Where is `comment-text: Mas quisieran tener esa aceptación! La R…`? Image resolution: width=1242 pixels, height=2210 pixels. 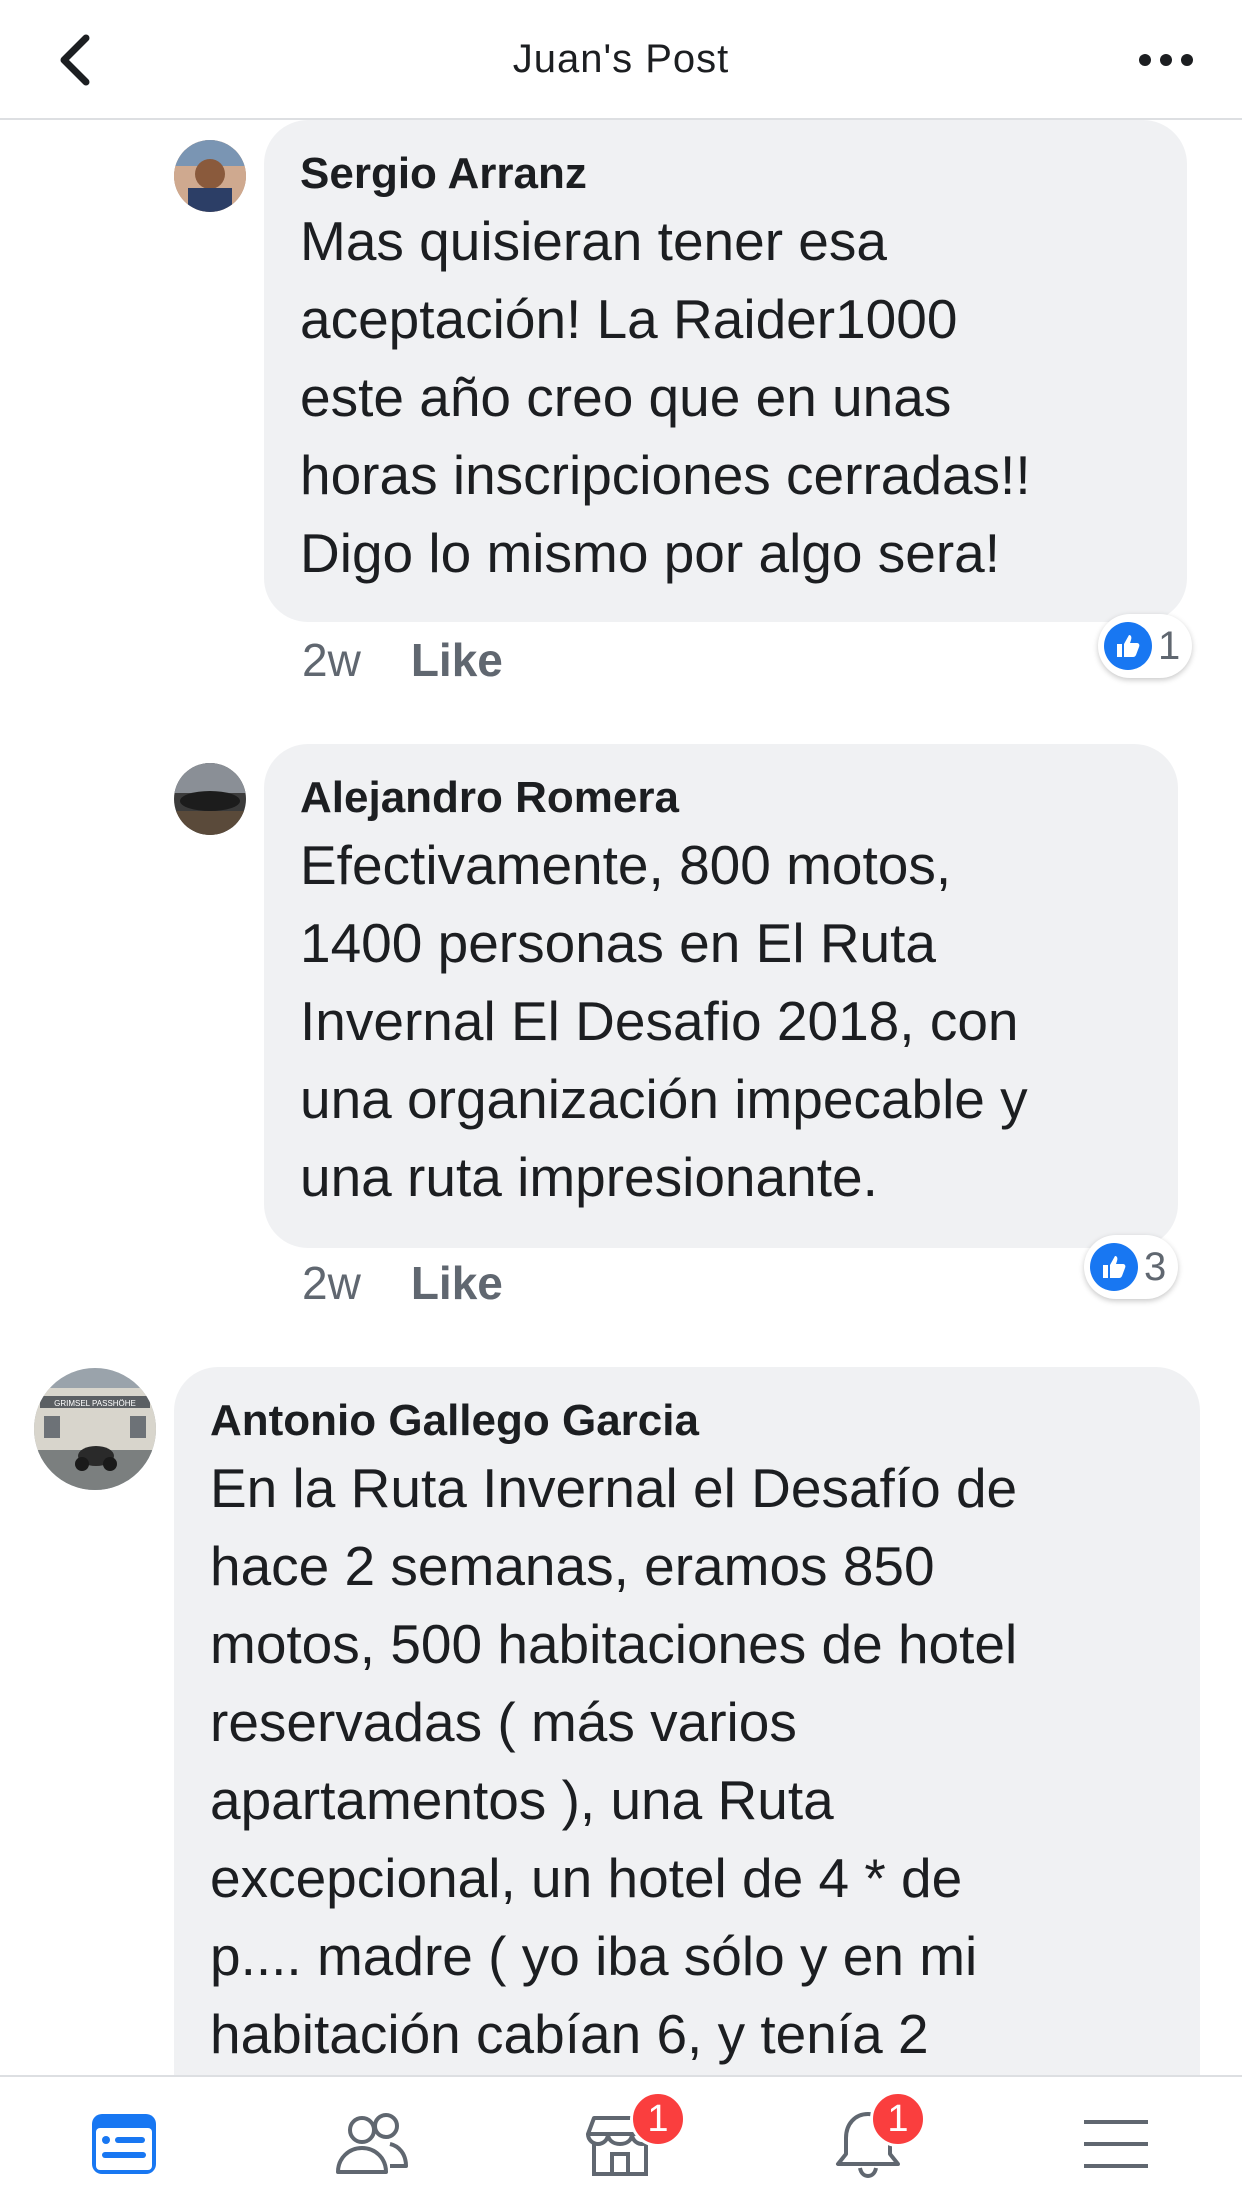 comment-text: Mas quisieran tener esa aceptación! La R… is located at coordinates (665, 397).